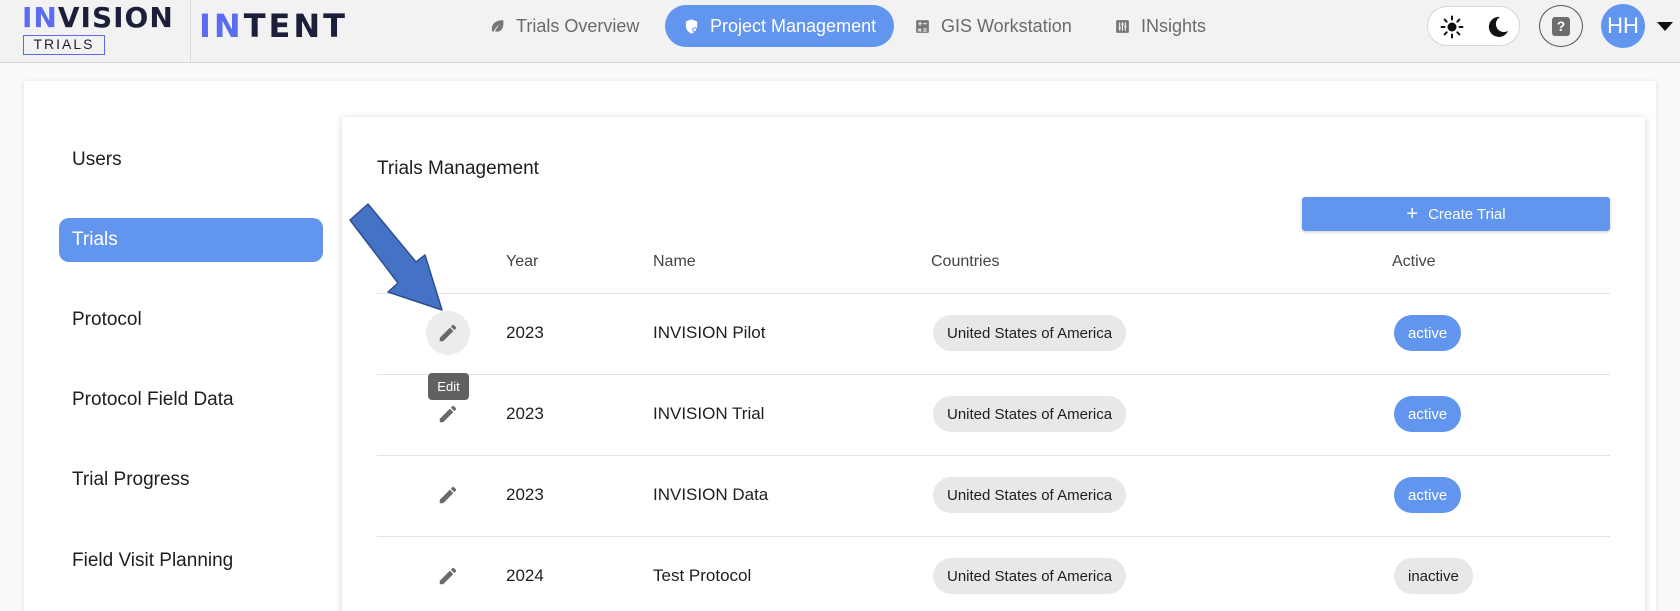 This screenshot has width=1680, height=611. Describe the element at coordinates (1433, 576) in the screenshot. I see `status-badge: inactive` at that location.